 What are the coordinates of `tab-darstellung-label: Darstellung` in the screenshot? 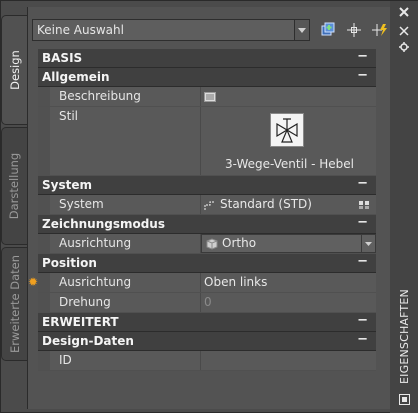 It's located at (14, 186).